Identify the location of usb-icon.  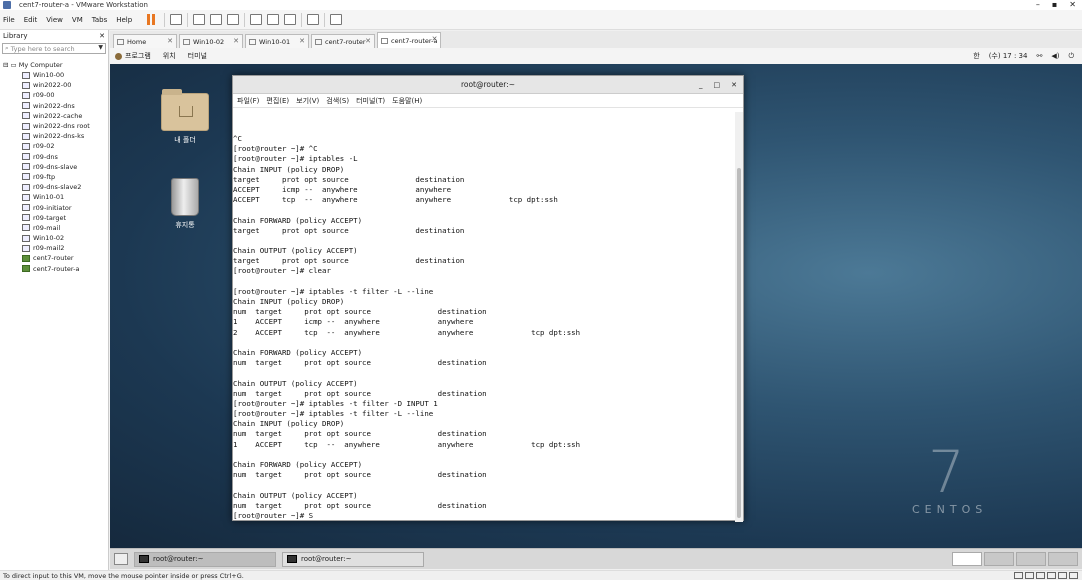
(1062, 575).